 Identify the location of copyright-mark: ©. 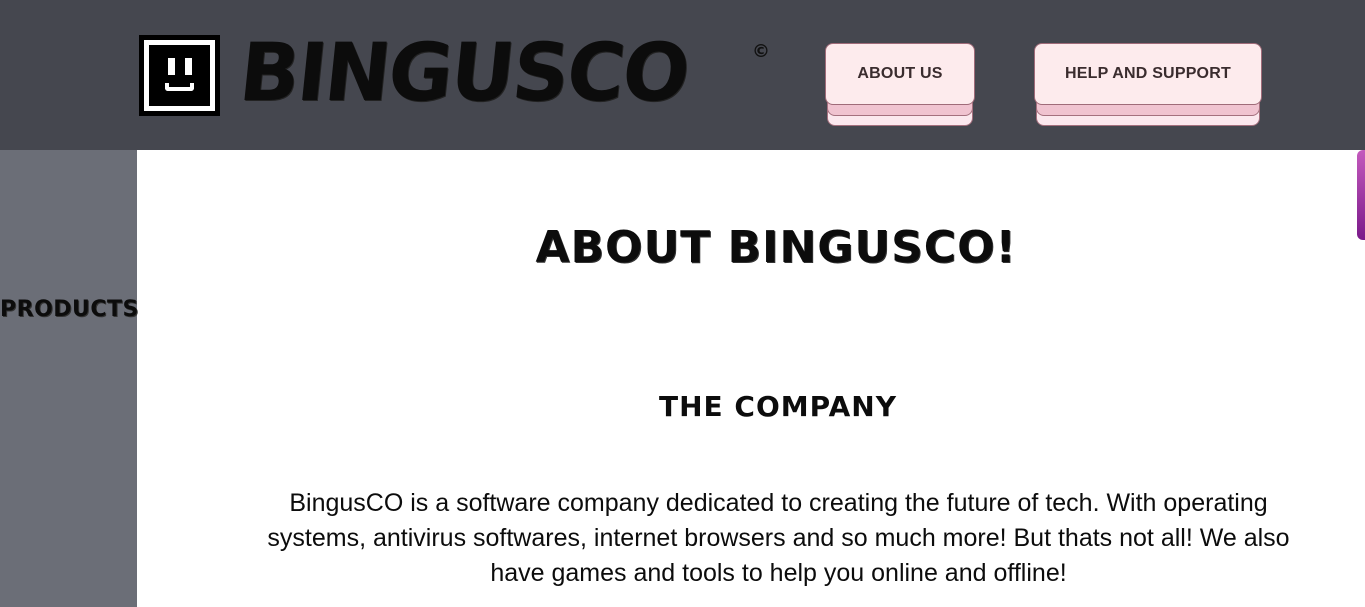
(761, 51).